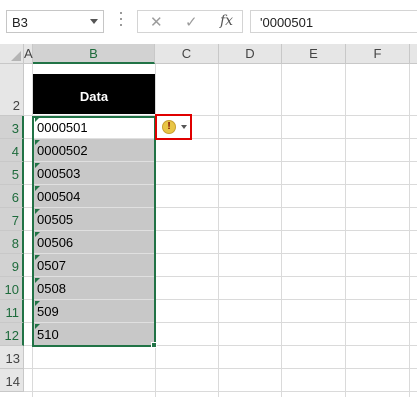 This screenshot has height=397, width=417. Describe the element at coordinates (184, 127) in the screenshot. I see `chevron-down-icon` at that location.